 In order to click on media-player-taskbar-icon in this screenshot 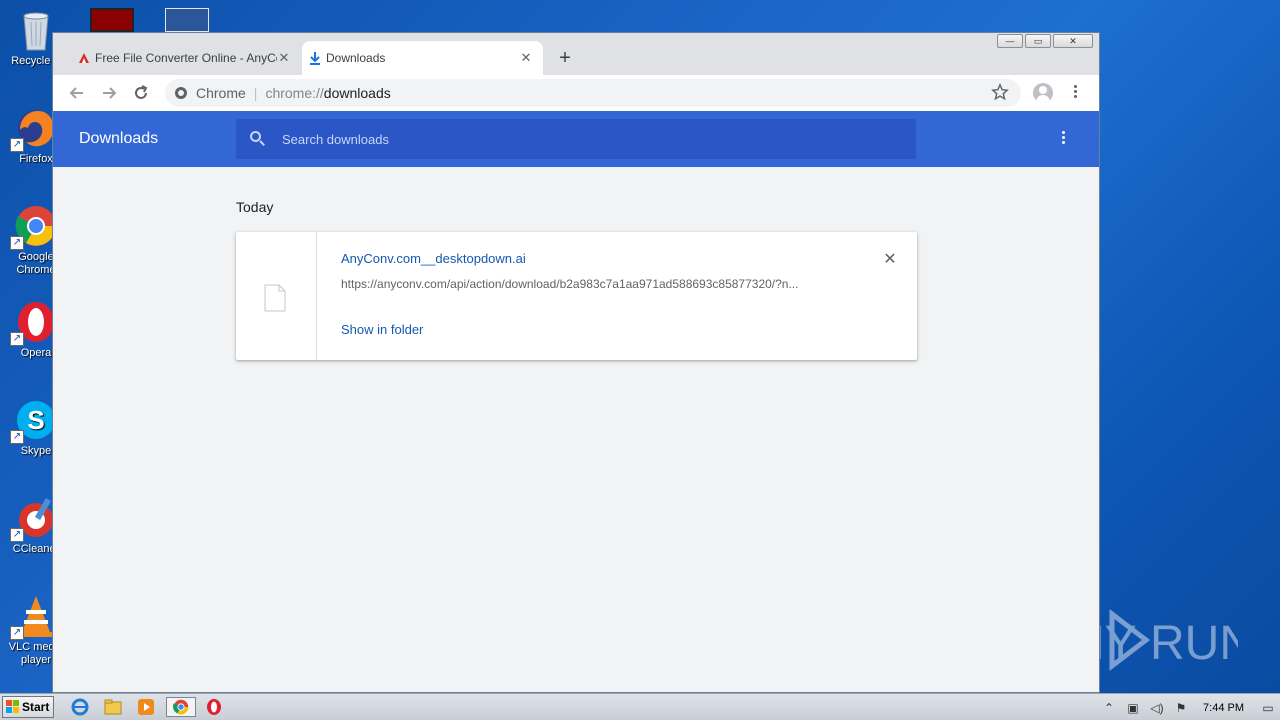, I will do `click(147, 707)`.